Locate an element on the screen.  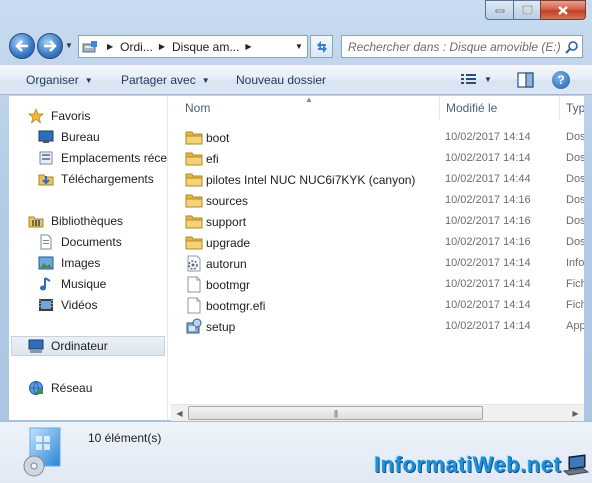
maximize-icon is located at coordinates (527, 10).